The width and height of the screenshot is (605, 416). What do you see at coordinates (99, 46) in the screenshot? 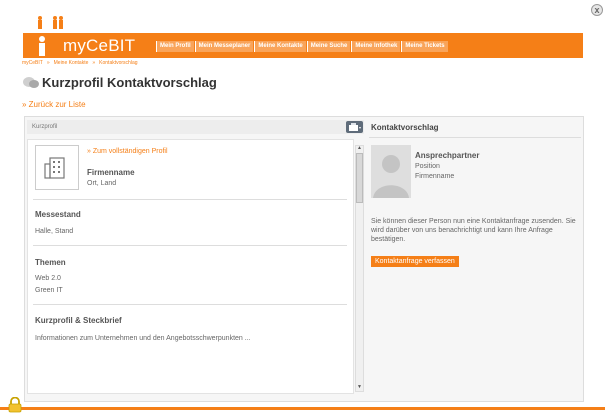
I see `brand-logo: myCeBIT` at bounding box center [99, 46].